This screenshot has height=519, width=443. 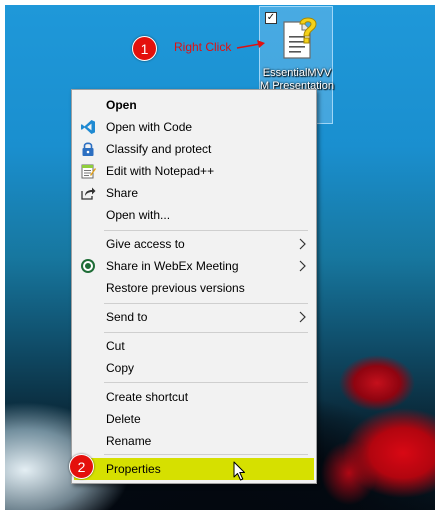 What do you see at coordinates (300, 38) in the screenshot?
I see `help-document-icon` at bounding box center [300, 38].